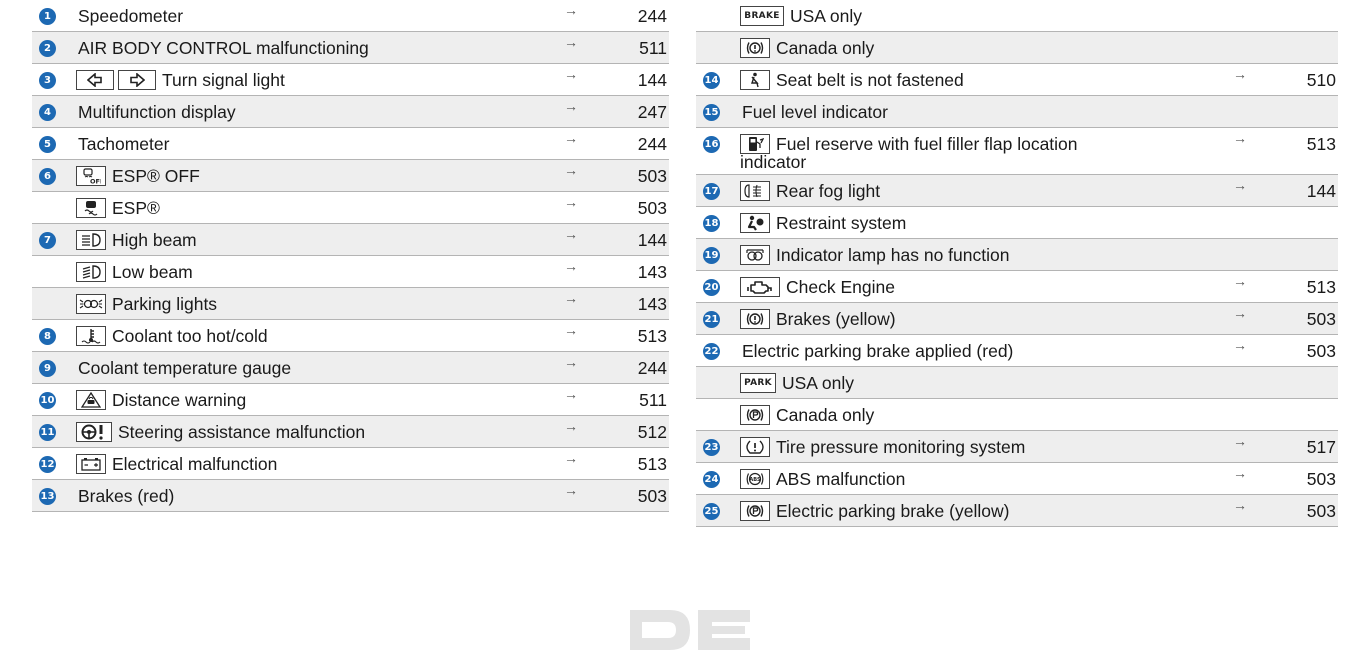 This screenshot has height=650, width=1365. I want to click on item-label: Restraint system, so click(841, 223).